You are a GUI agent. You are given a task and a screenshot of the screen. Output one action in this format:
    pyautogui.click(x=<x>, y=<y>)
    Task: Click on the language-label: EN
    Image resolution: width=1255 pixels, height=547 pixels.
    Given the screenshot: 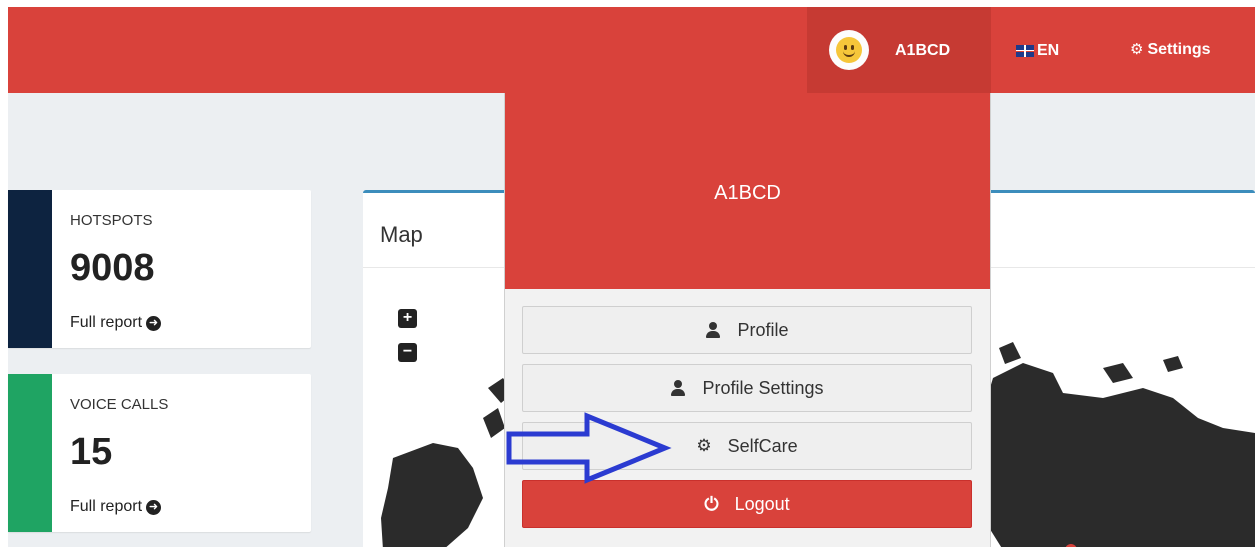 What is the action you would take?
    pyautogui.click(x=1048, y=50)
    